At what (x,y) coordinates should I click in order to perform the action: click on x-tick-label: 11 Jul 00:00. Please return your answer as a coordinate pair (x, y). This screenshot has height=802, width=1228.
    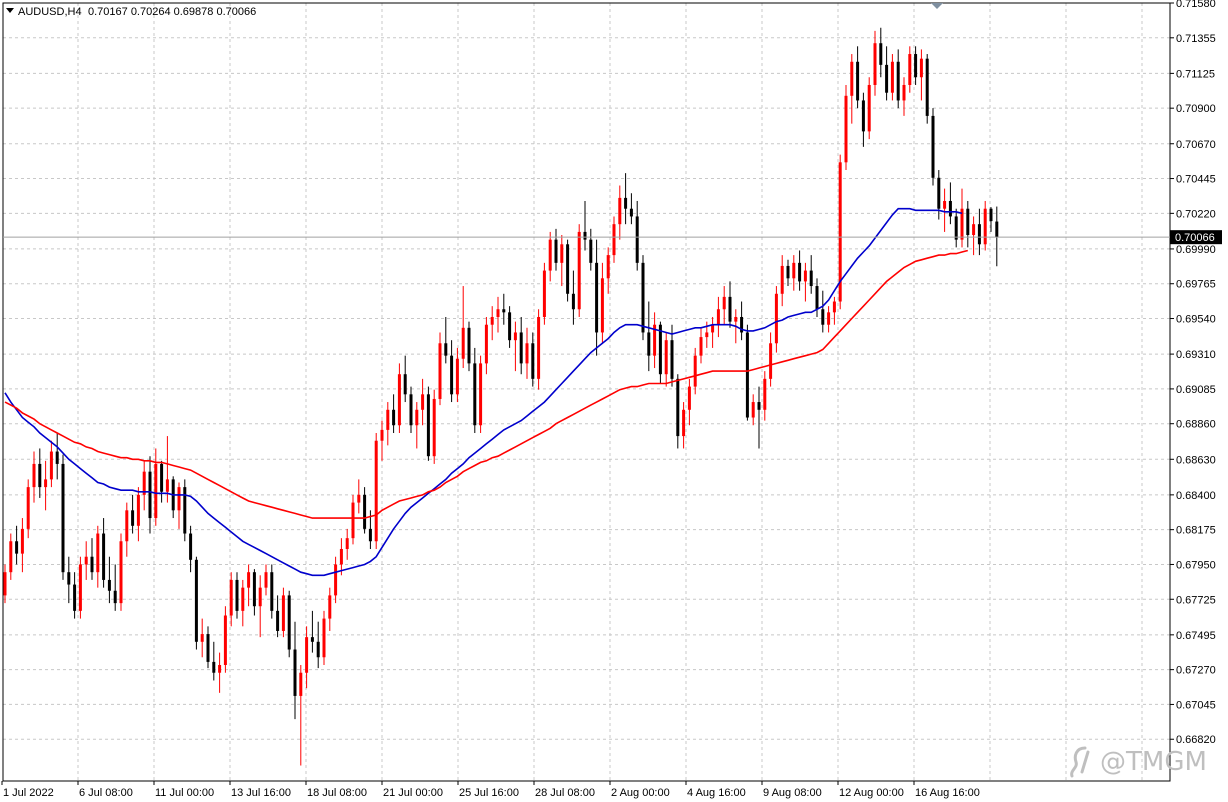
    Looking at the image, I should click on (184, 793).